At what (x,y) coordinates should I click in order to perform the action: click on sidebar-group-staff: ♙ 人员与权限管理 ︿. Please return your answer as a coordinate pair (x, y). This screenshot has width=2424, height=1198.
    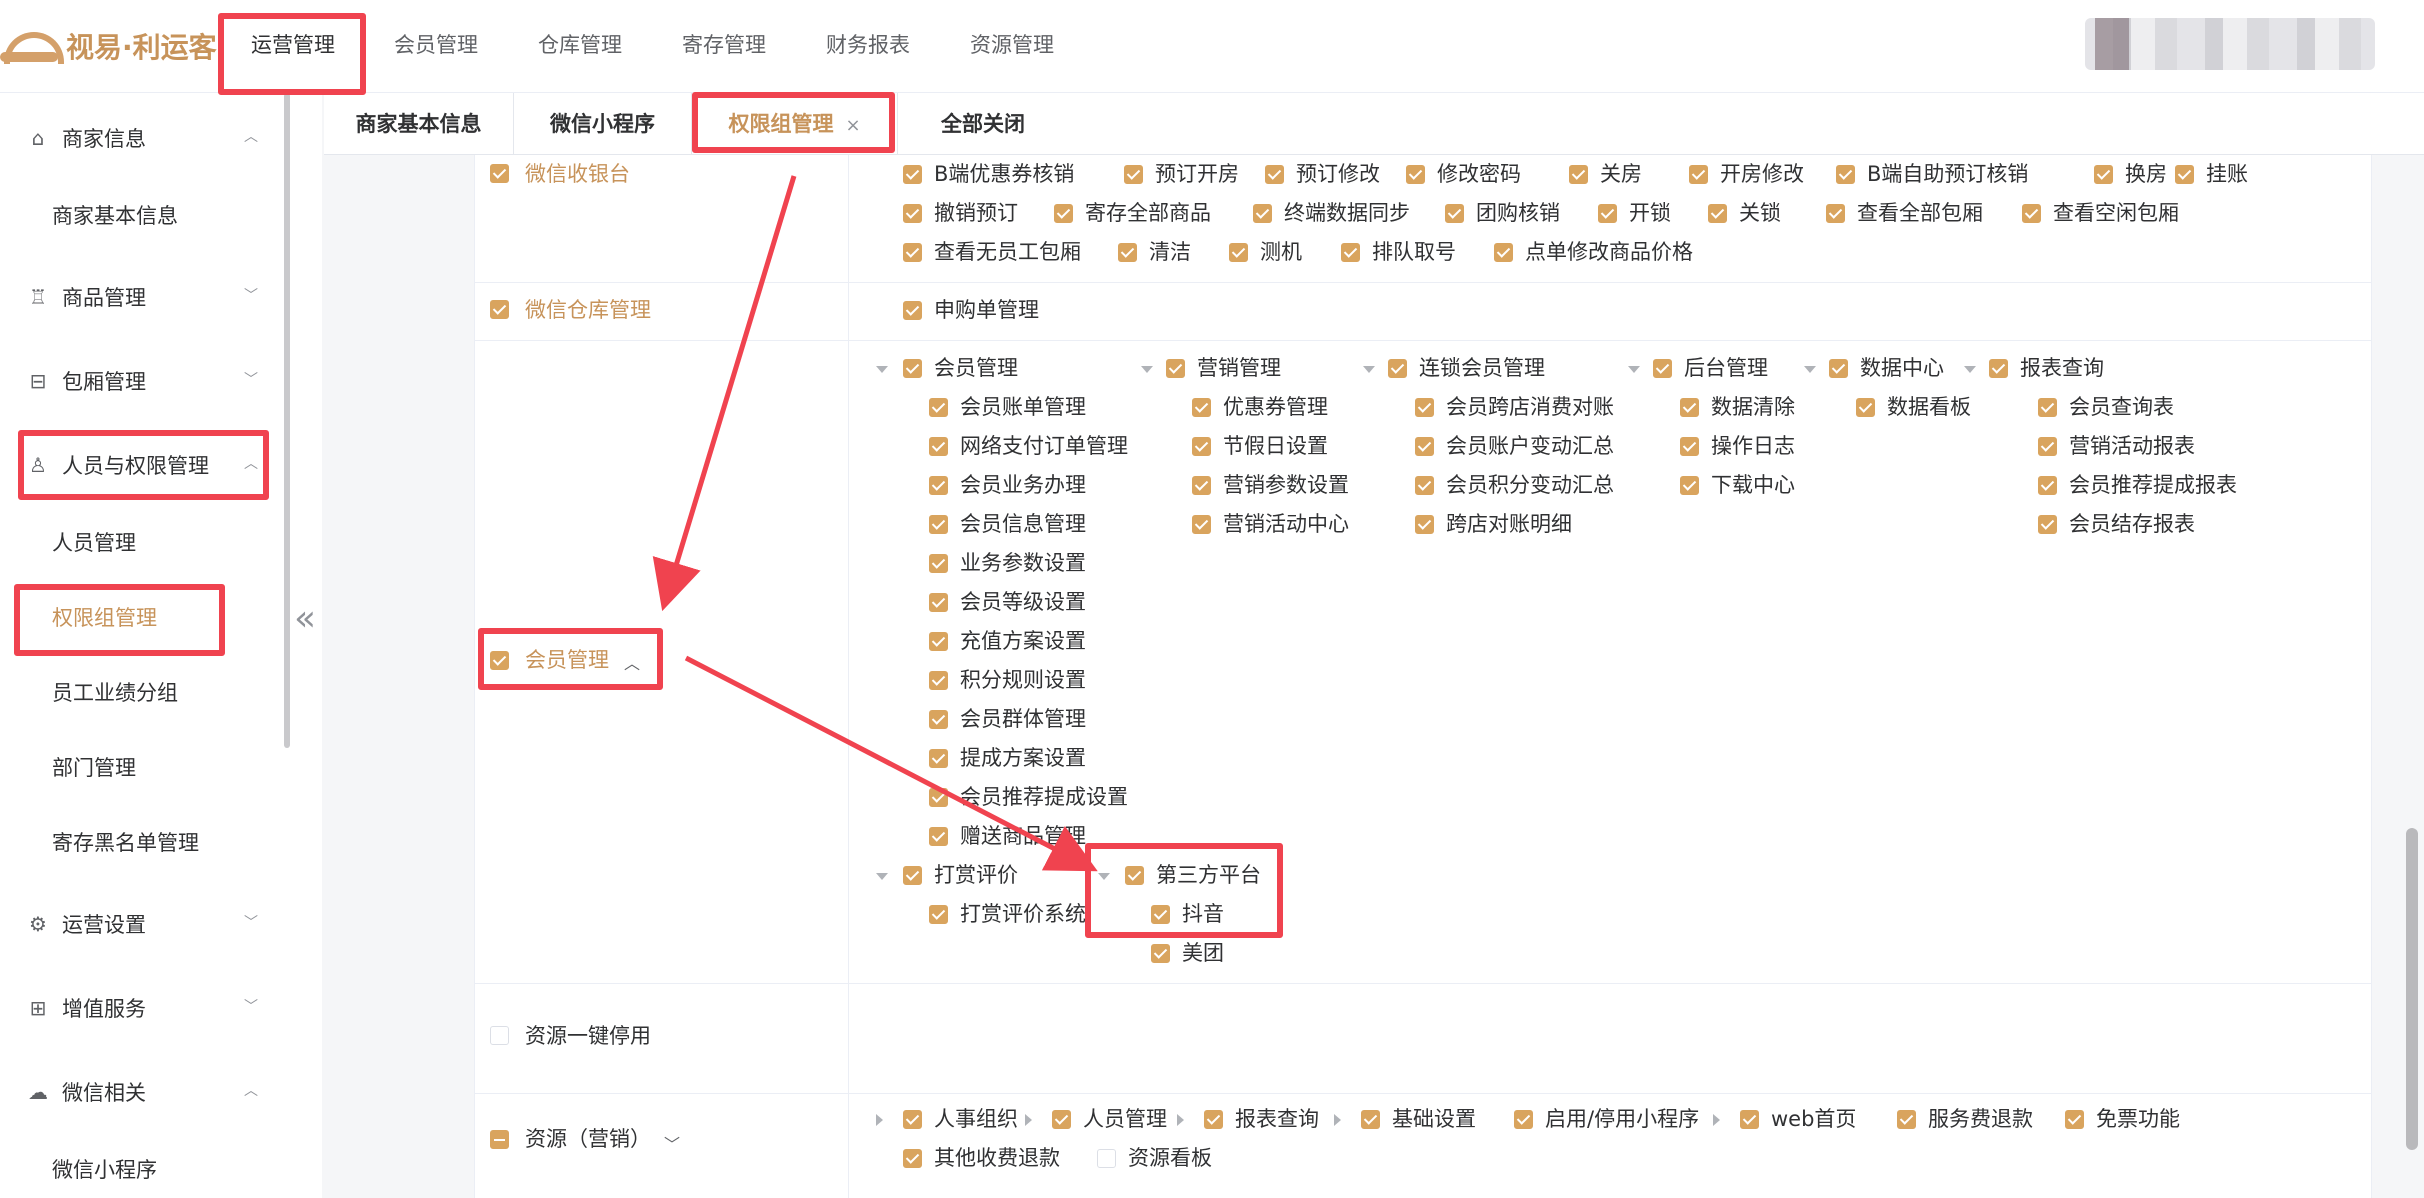
    Looking at the image, I should click on (142, 465).